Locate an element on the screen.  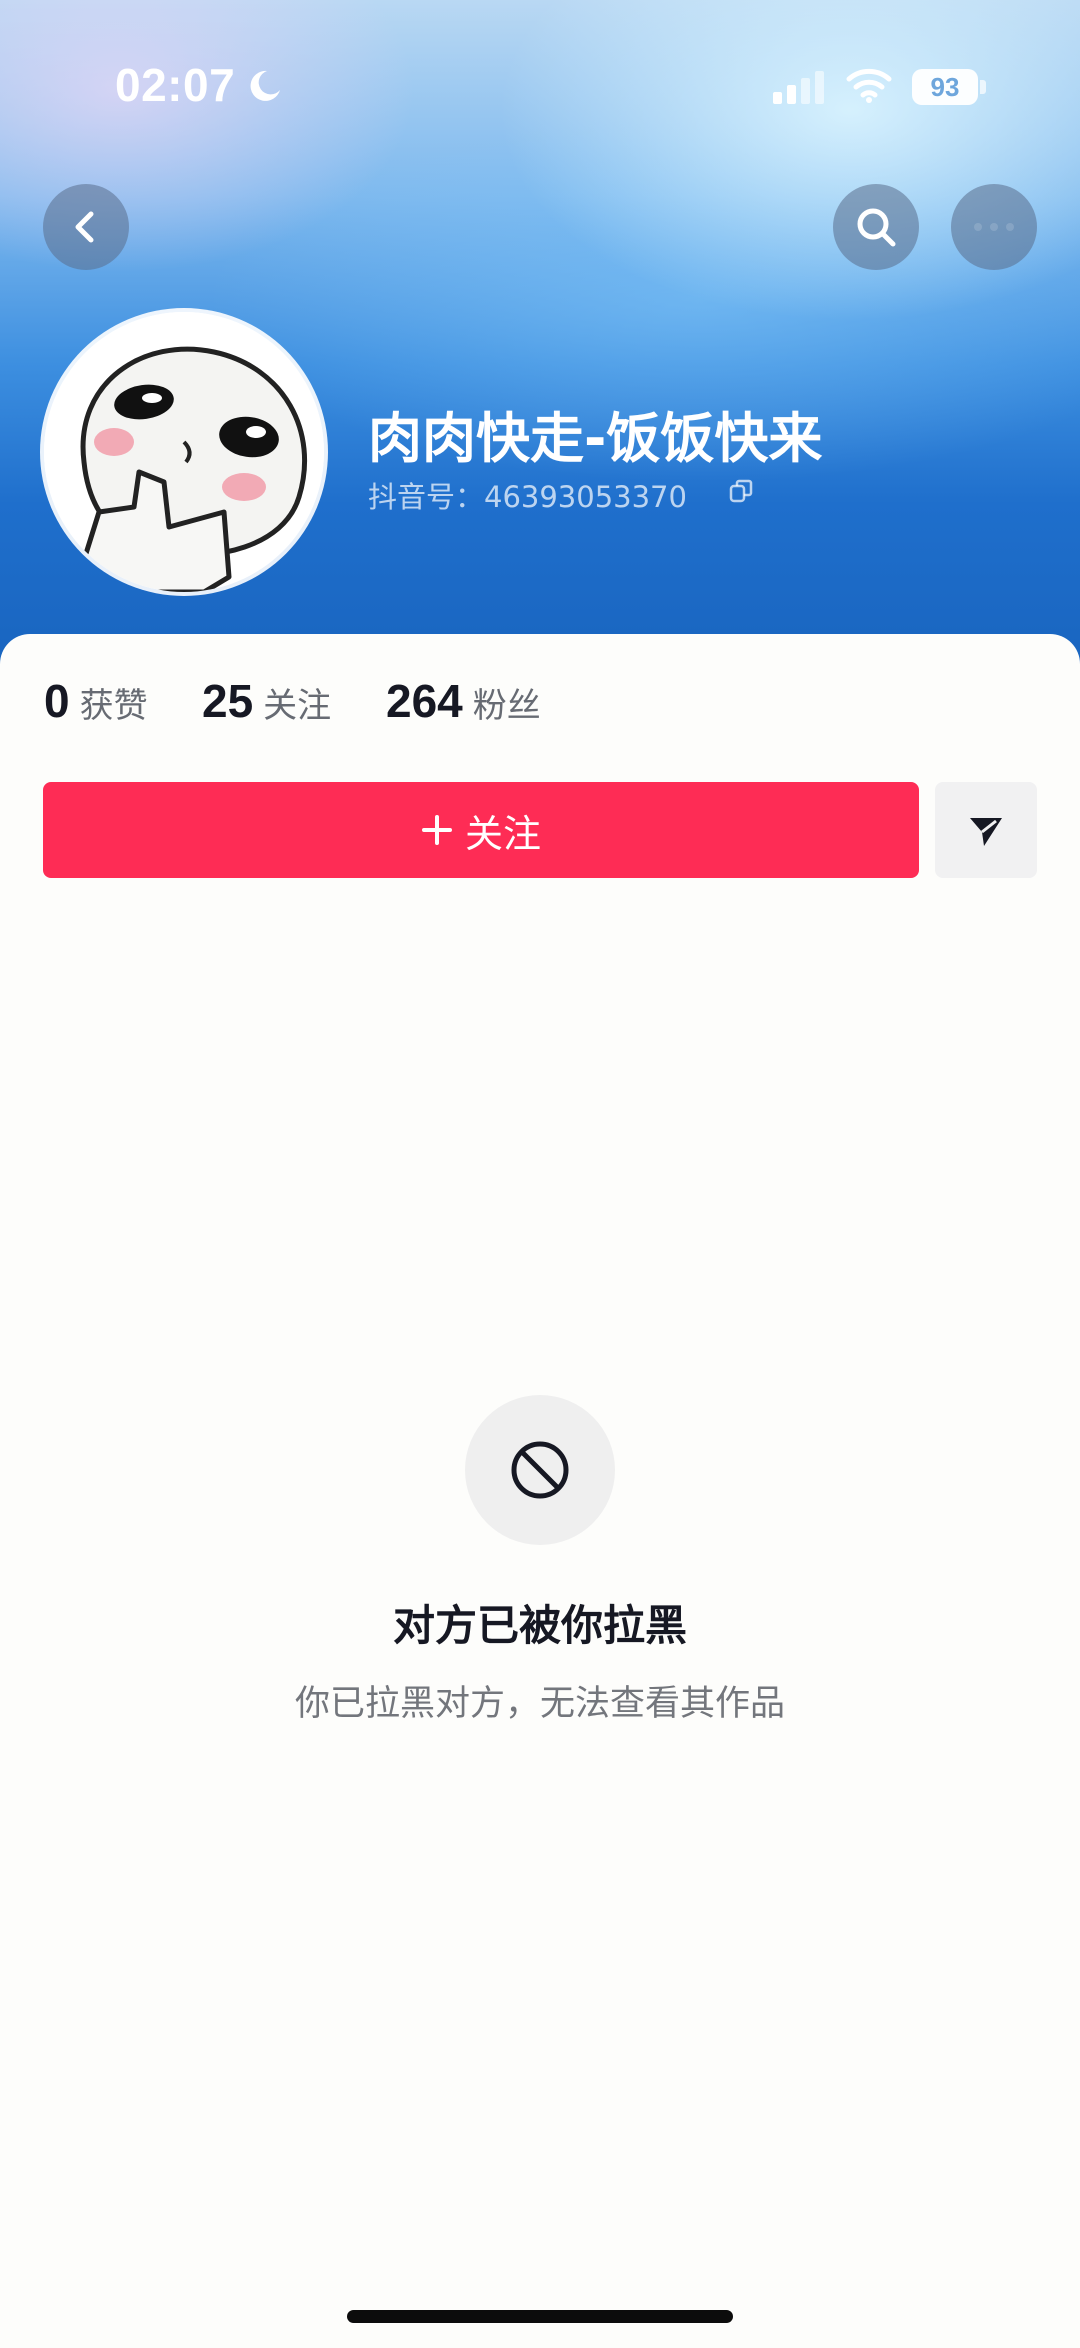
back-arrow-icon is located at coordinates (84, 227).